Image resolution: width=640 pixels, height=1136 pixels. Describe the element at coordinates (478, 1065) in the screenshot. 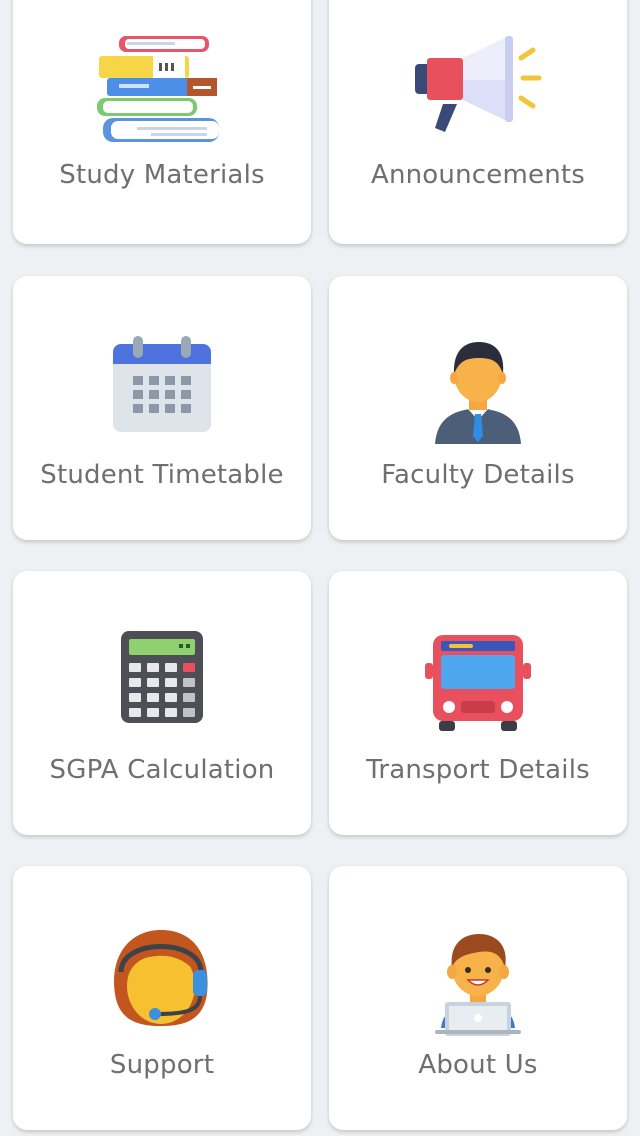

I see `tile-label: About Us` at that location.